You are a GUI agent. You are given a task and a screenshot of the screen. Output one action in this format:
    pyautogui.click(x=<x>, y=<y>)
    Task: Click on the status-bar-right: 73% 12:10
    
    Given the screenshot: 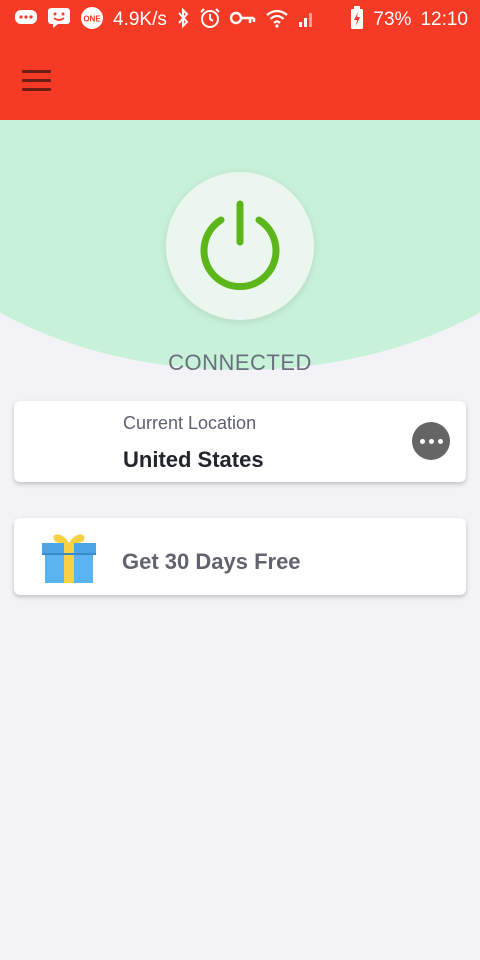 What is the action you would take?
    pyautogui.click(x=409, y=20)
    